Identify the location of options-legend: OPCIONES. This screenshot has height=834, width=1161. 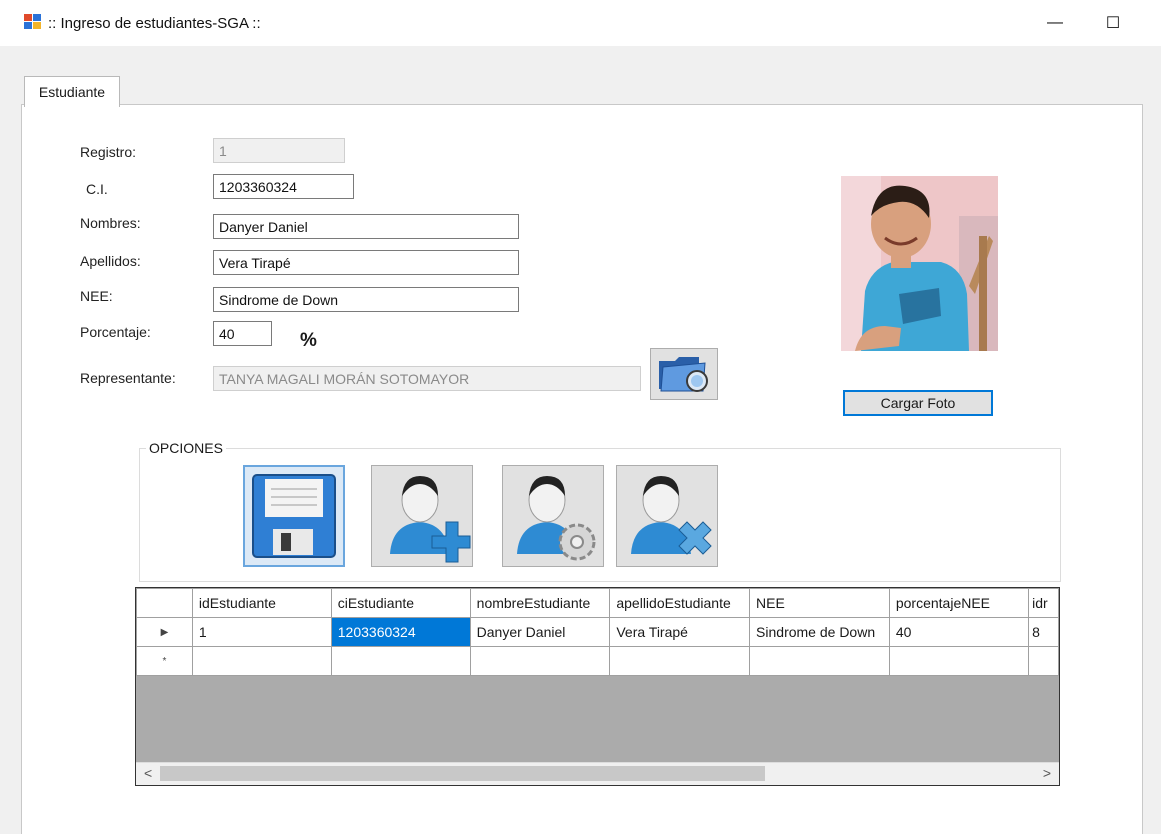
(186, 448).